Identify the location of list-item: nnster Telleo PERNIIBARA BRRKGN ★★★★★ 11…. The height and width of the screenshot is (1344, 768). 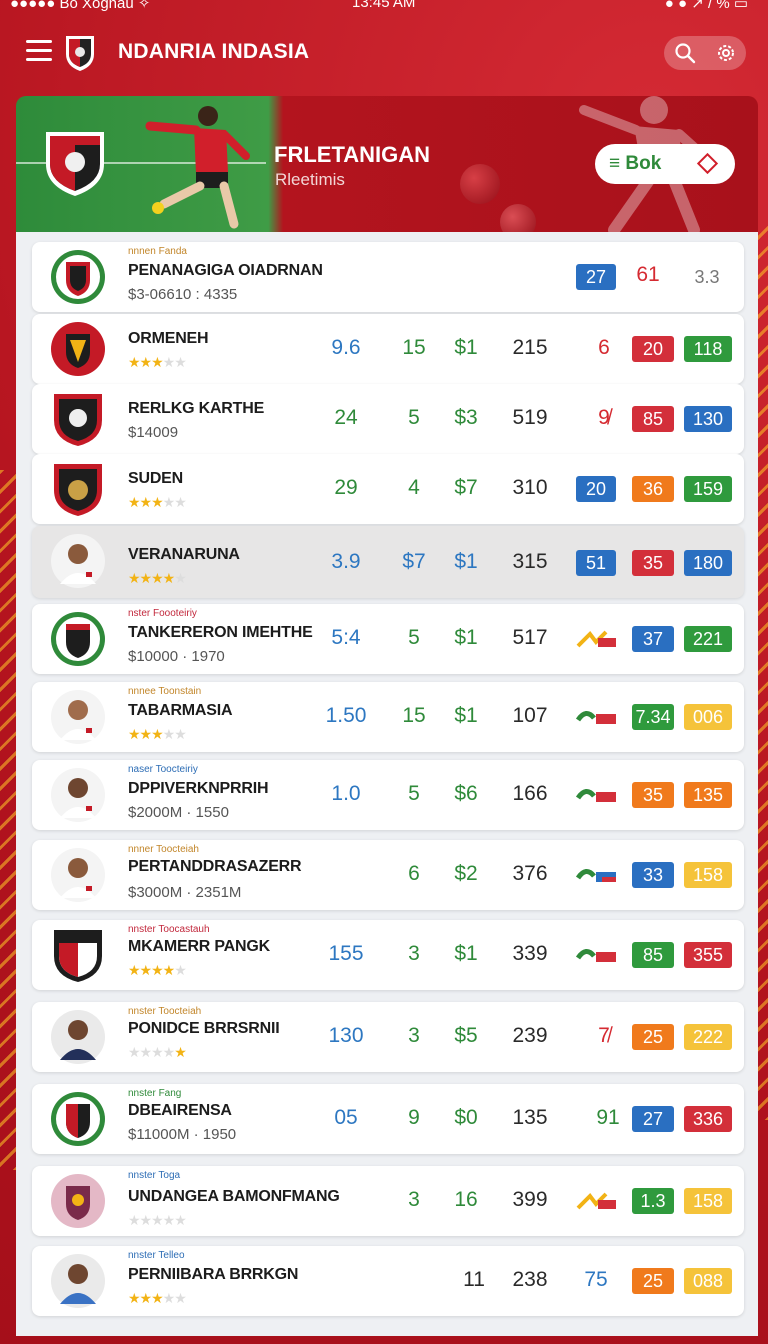
(388, 1281).